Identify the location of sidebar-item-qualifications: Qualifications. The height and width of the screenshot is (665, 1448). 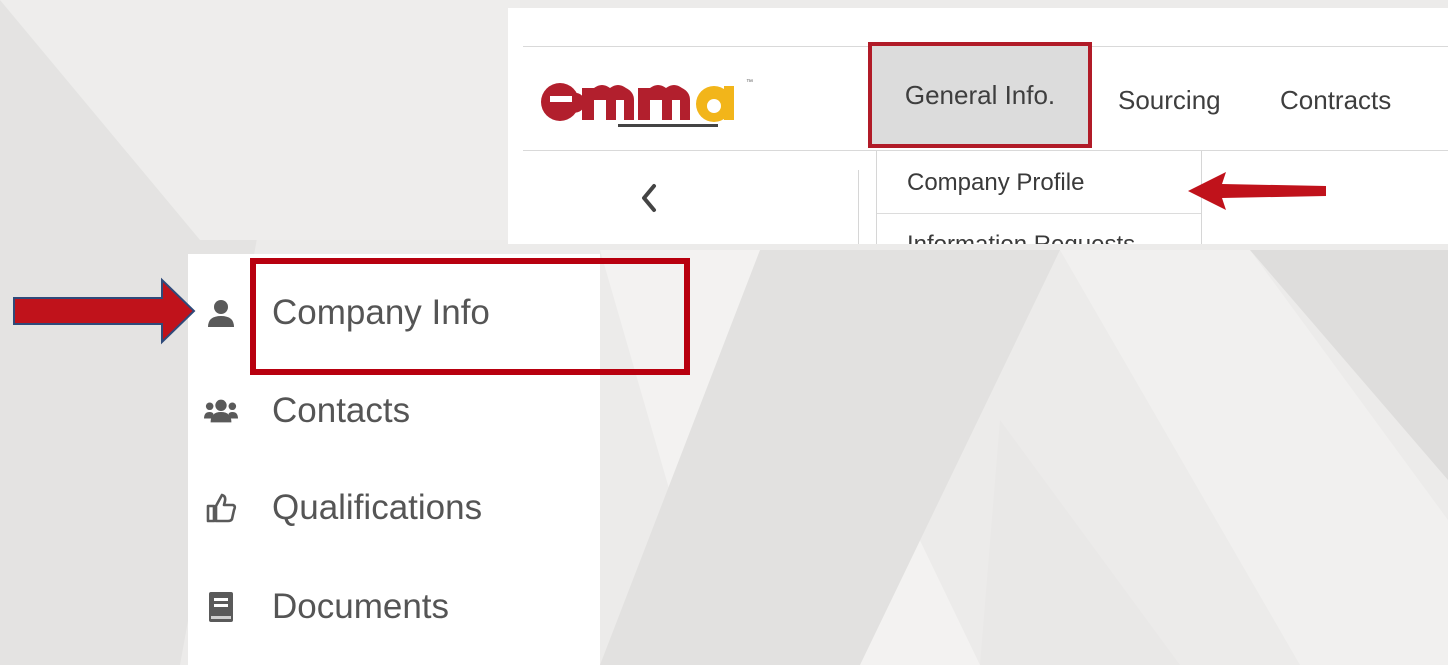
(394, 508).